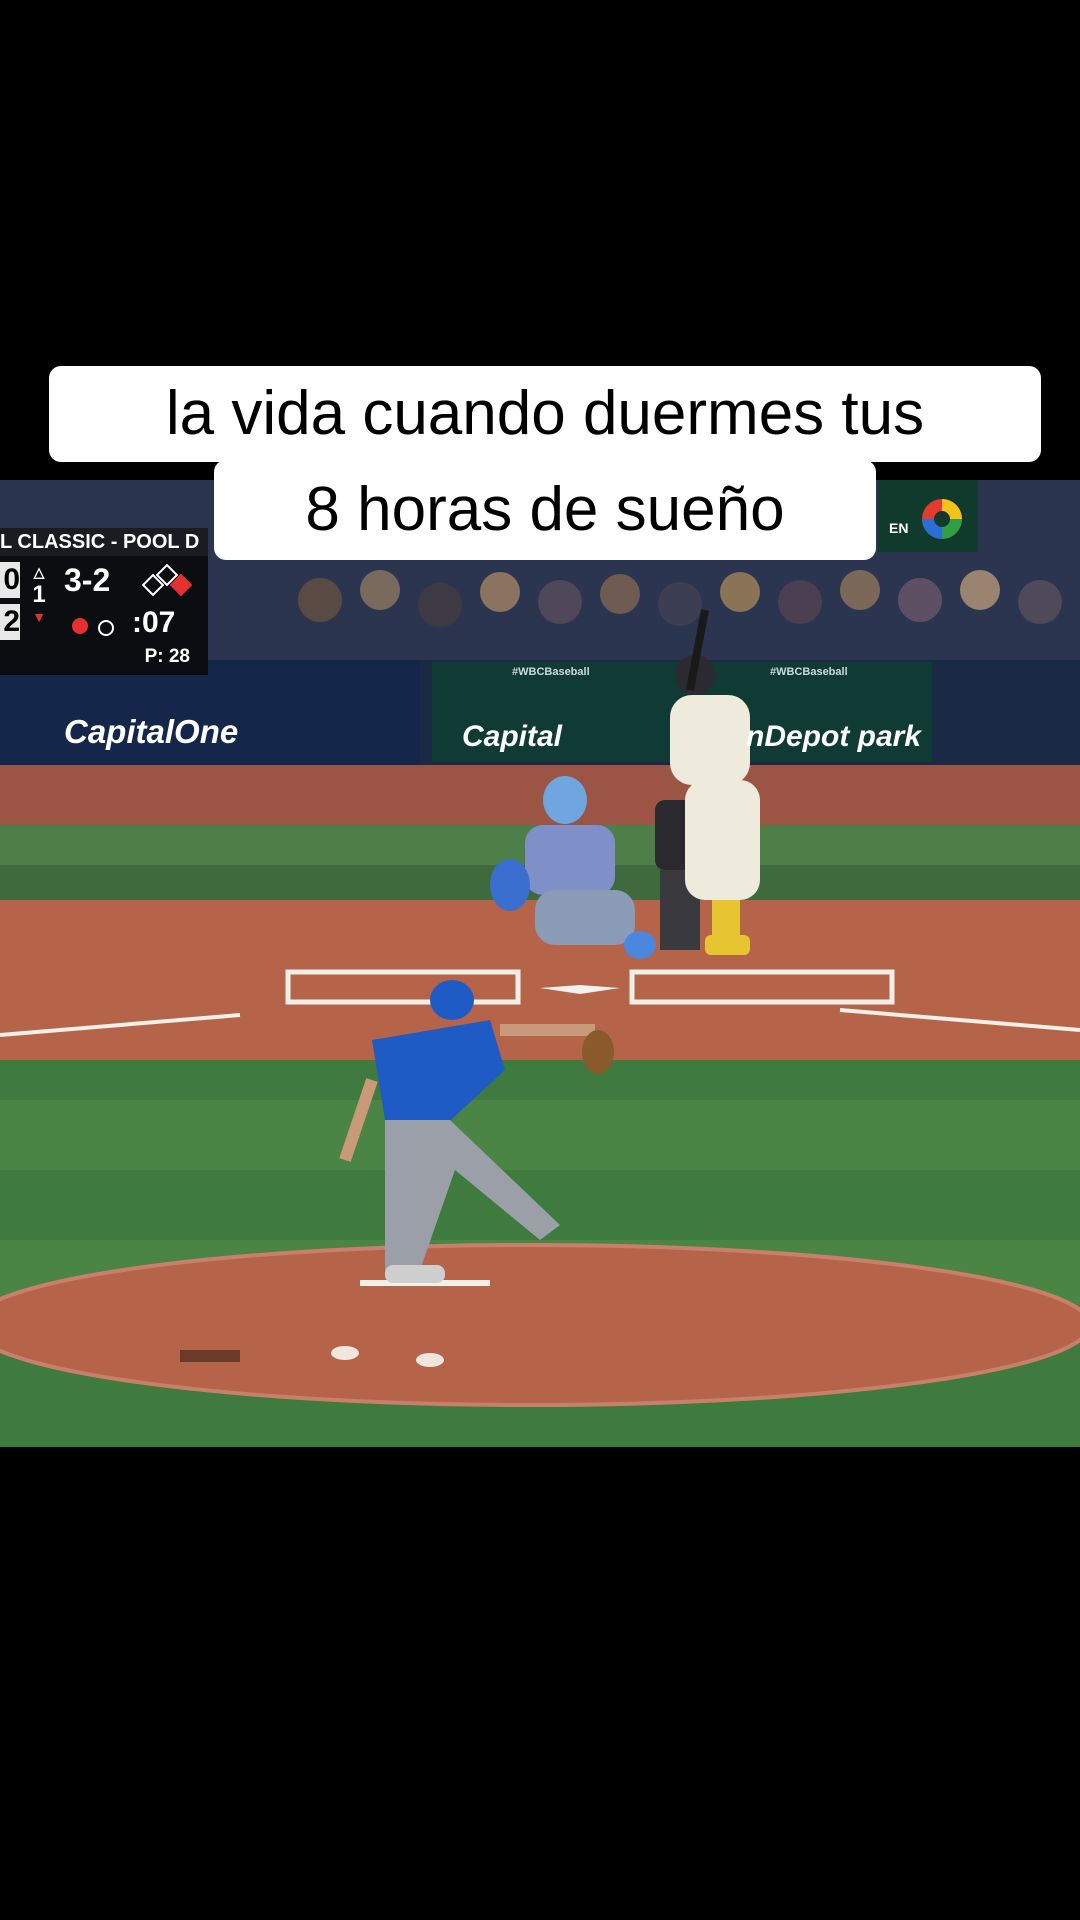 The image size is (1080, 1920). Describe the element at coordinates (39, 594) in the screenshot. I see `inning-number: 1` at that location.